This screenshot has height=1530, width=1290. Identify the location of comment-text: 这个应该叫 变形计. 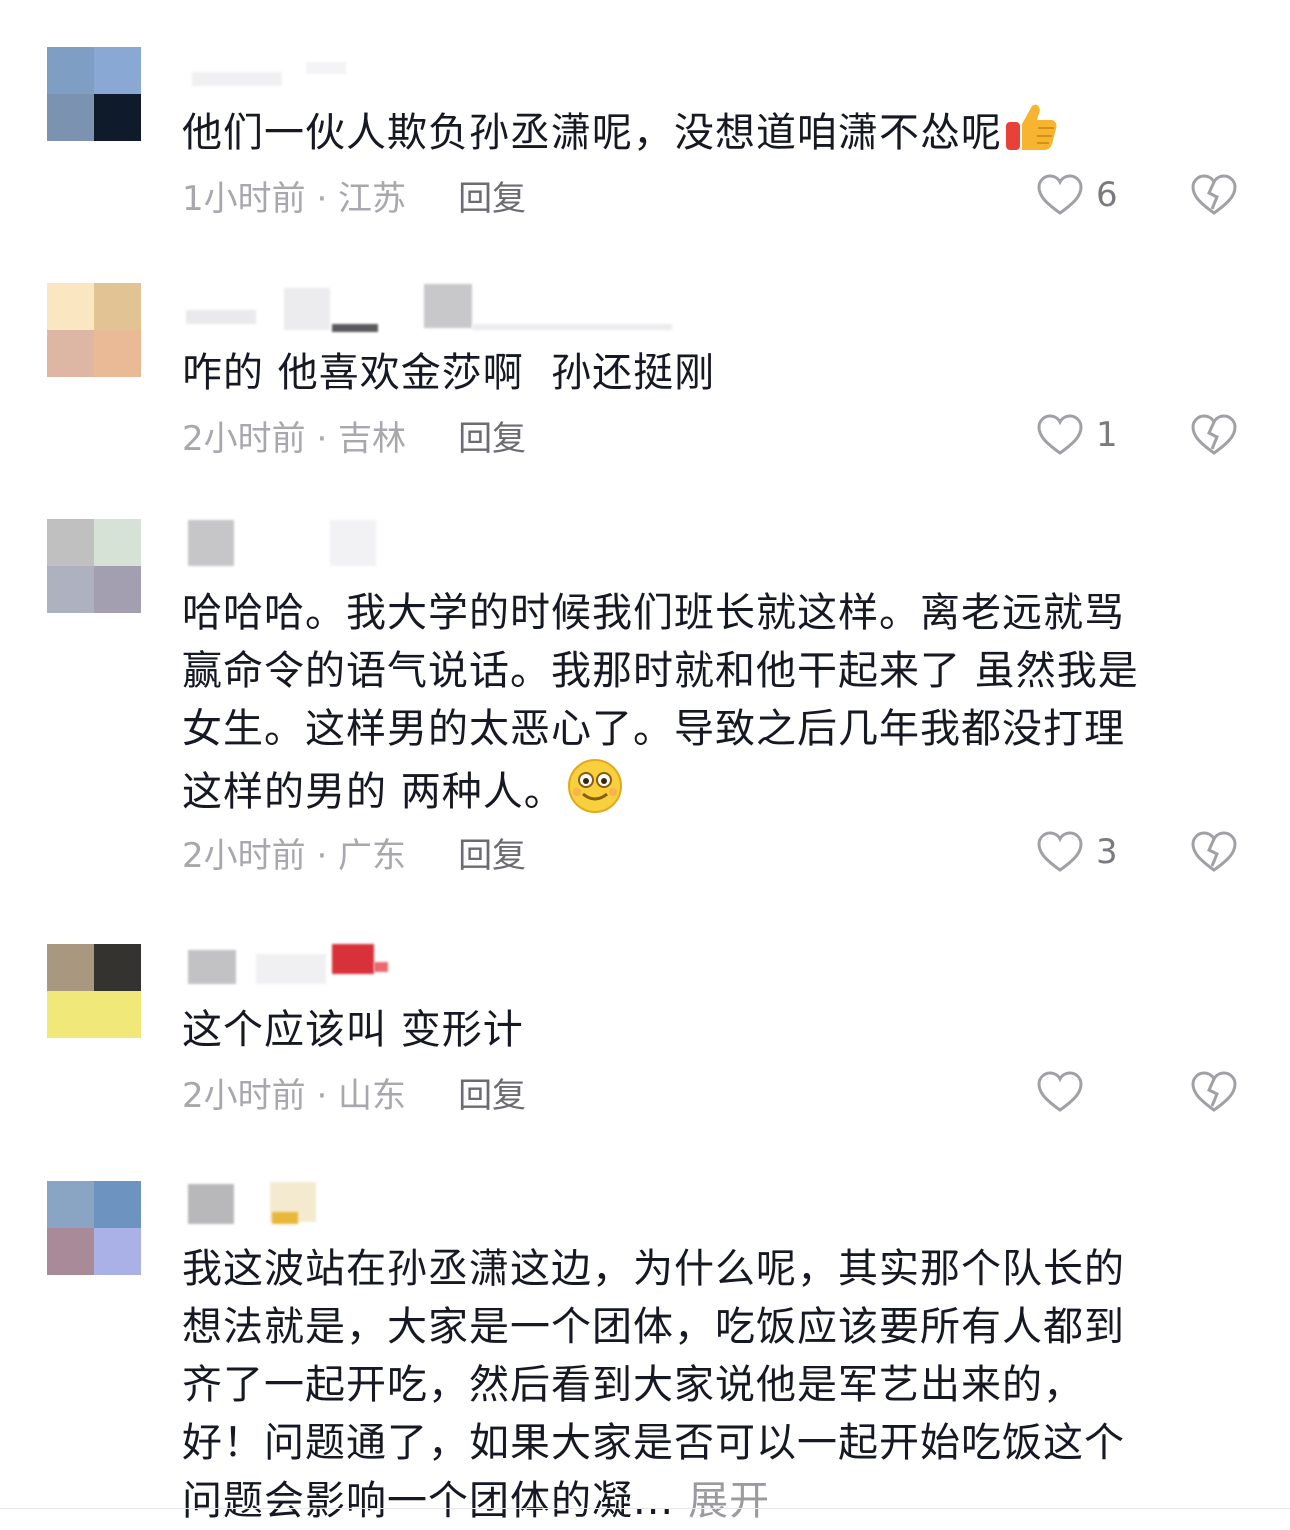
(353, 1030).